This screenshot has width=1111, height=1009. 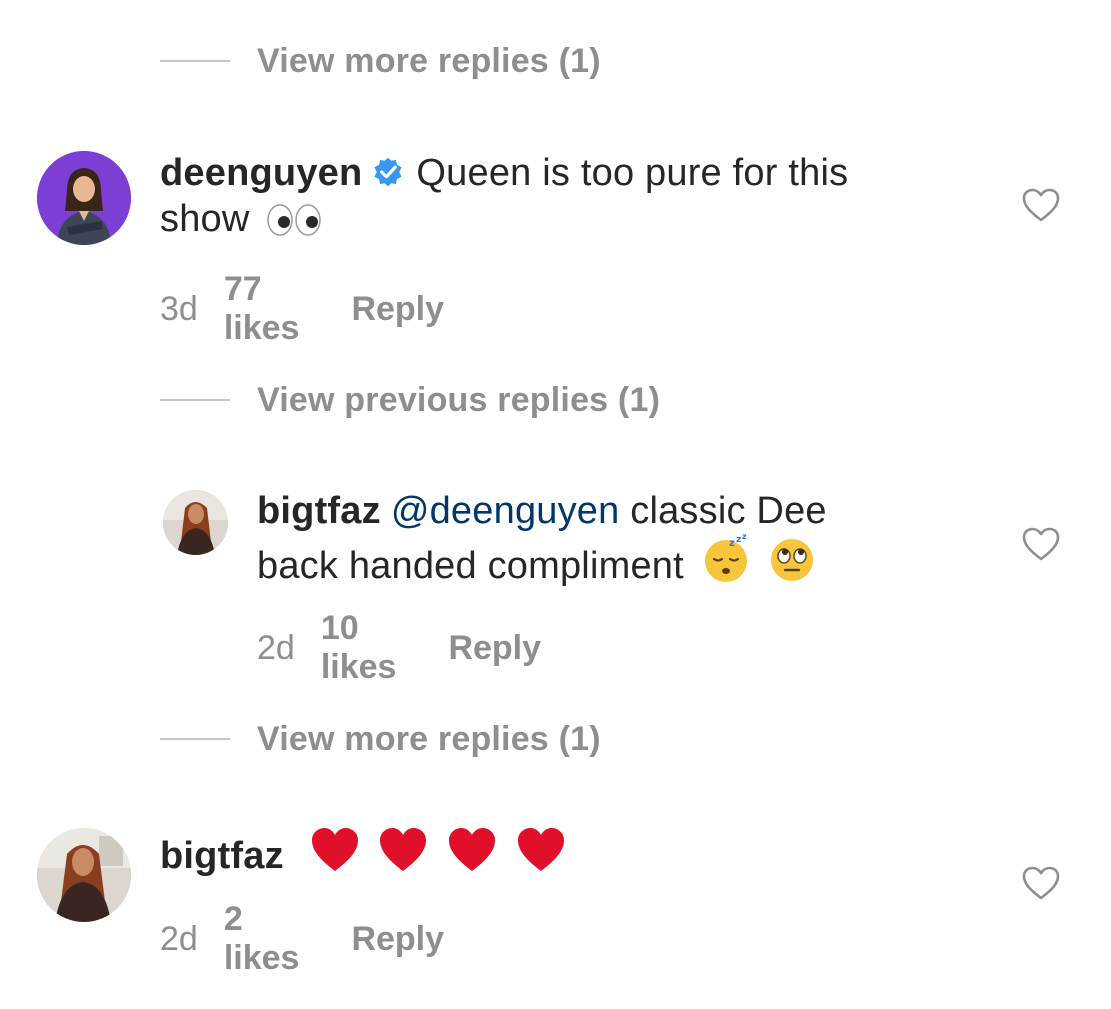 What do you see at coordinates (294, 220) in the screenshot?
I see `eyes-emoji-icon` at bounding box center [294, 220].